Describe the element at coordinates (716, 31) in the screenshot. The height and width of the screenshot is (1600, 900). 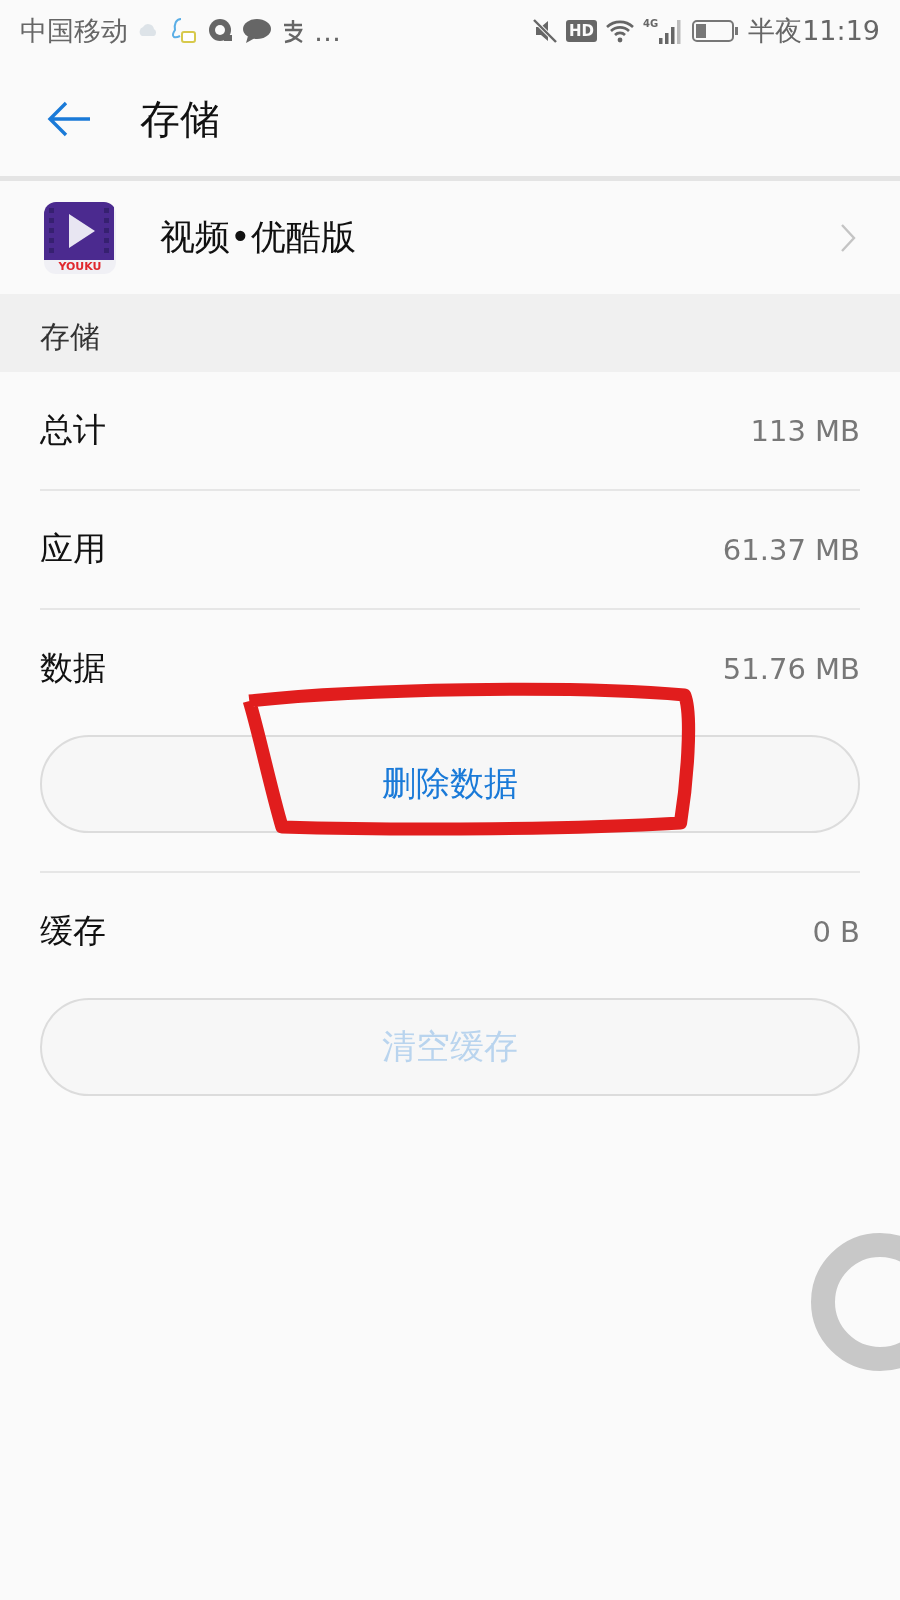
I see `battery-icon` at that location.